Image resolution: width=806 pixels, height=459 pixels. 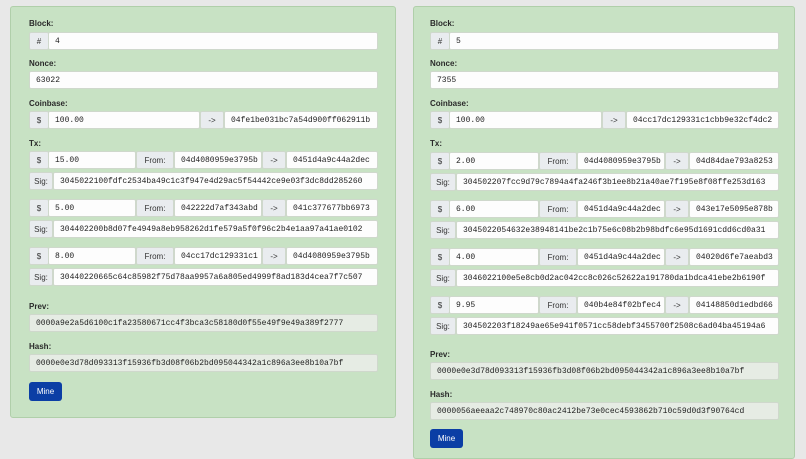 What do you see at coordinates (734, 257) in the screenshot?
I see `tx-to-input: 04020d6fe7aeabd3` at bounding box center [734, 257].